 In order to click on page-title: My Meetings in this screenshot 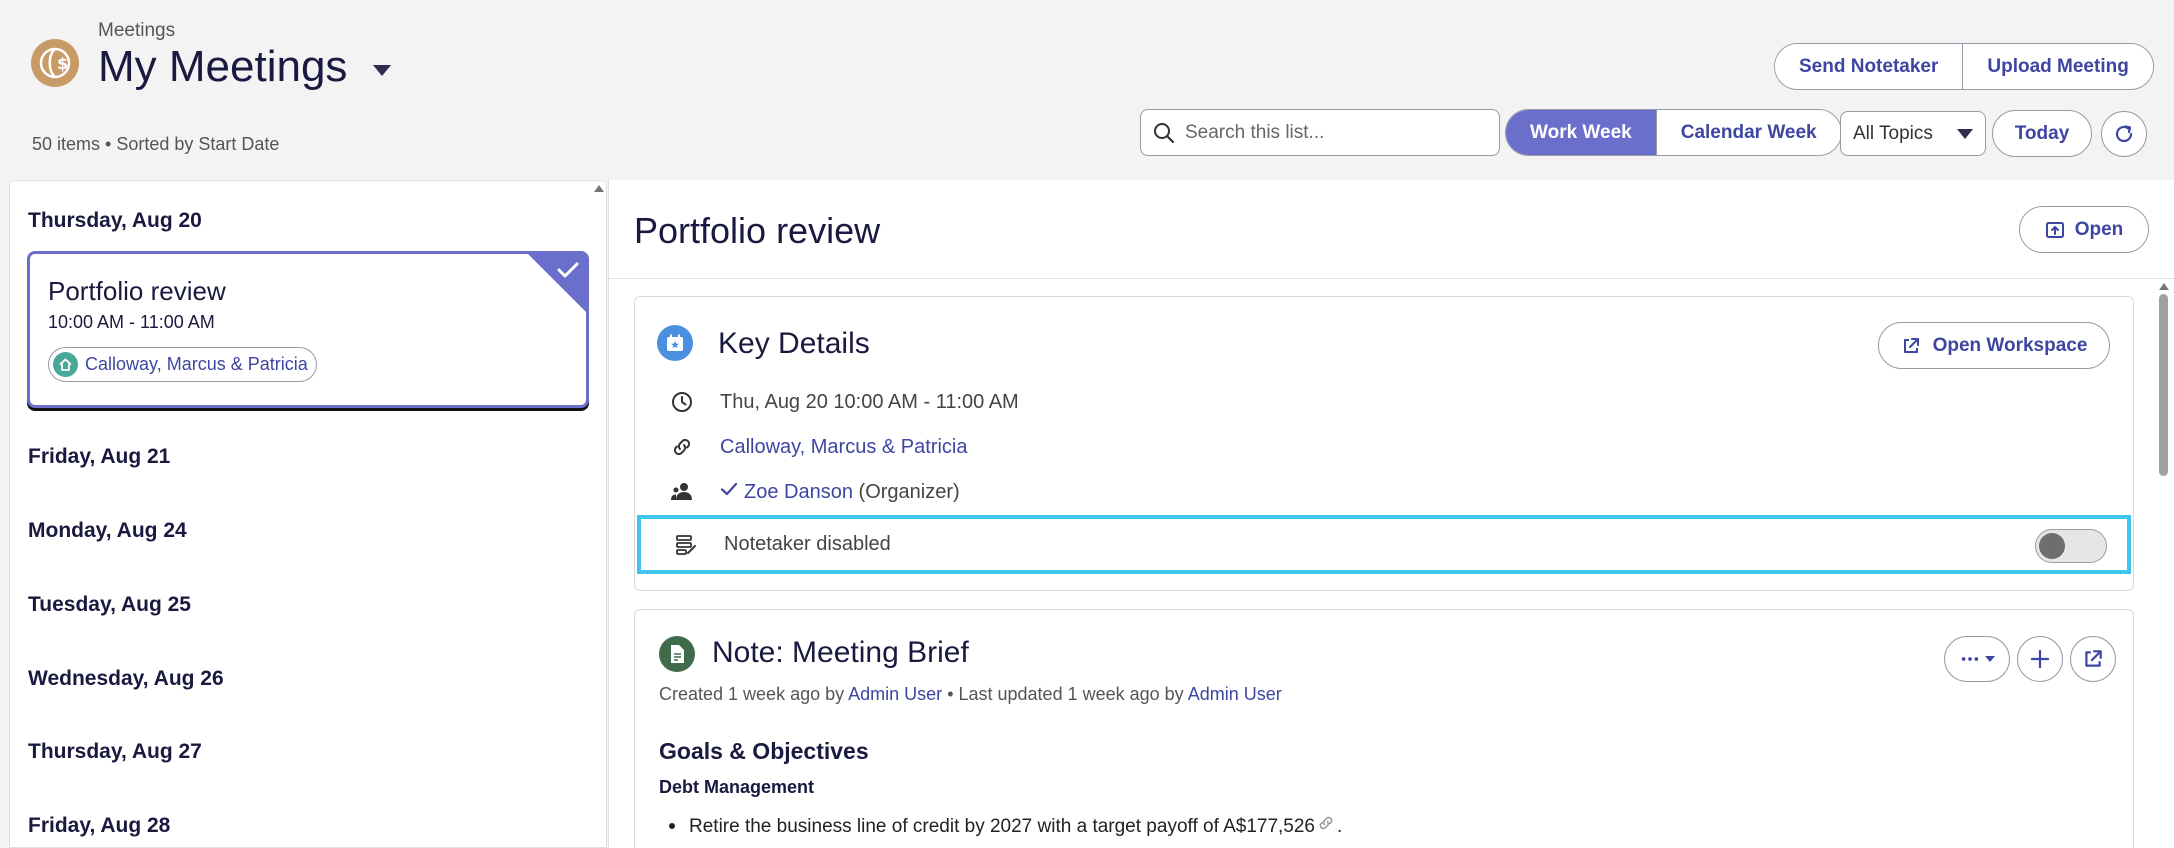, I will do `click(245, 67)`.